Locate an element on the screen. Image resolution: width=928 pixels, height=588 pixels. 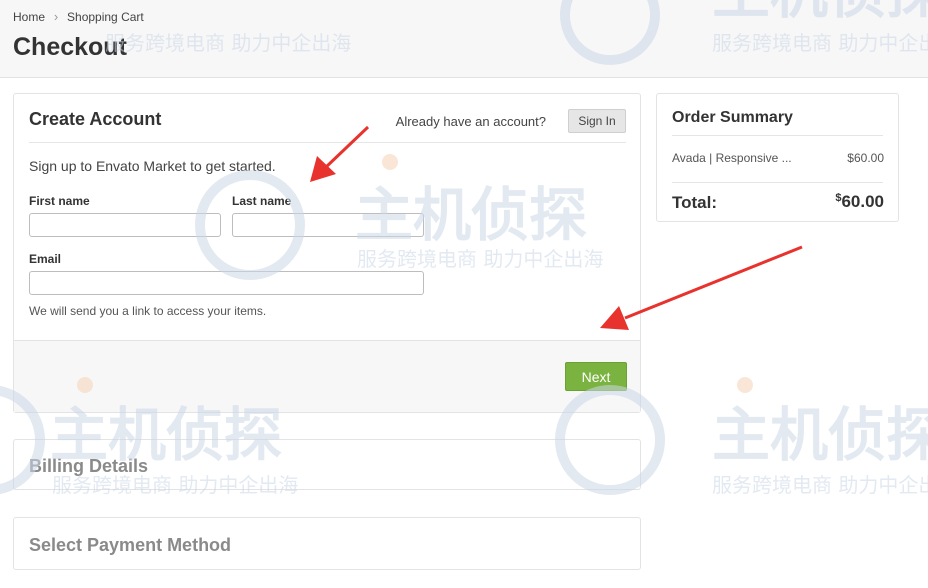
total-amount: 60.00 is located at coordinates (862, 201).